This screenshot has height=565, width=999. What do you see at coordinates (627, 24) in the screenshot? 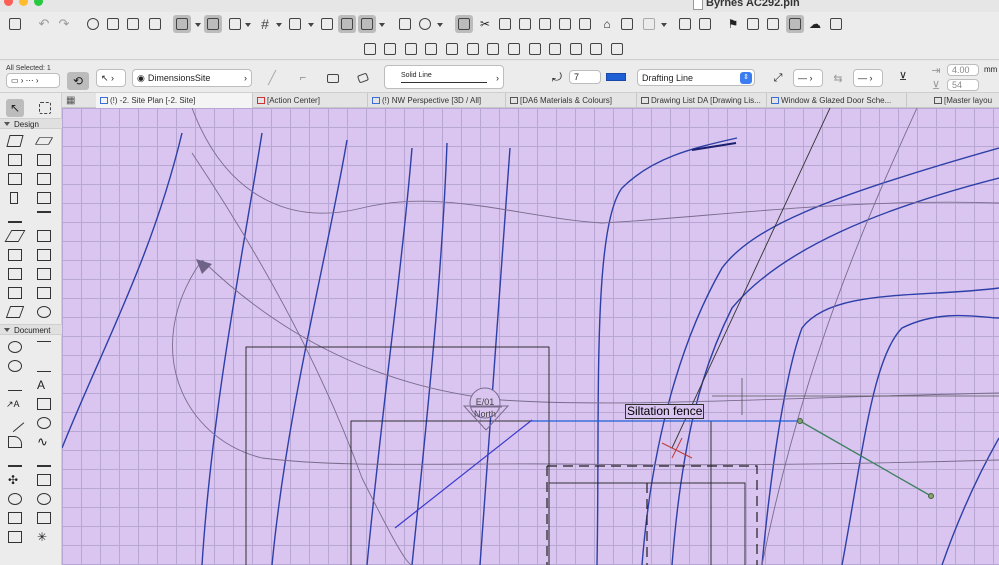
I see `element-info-icon` at bounding box center [627, 24].